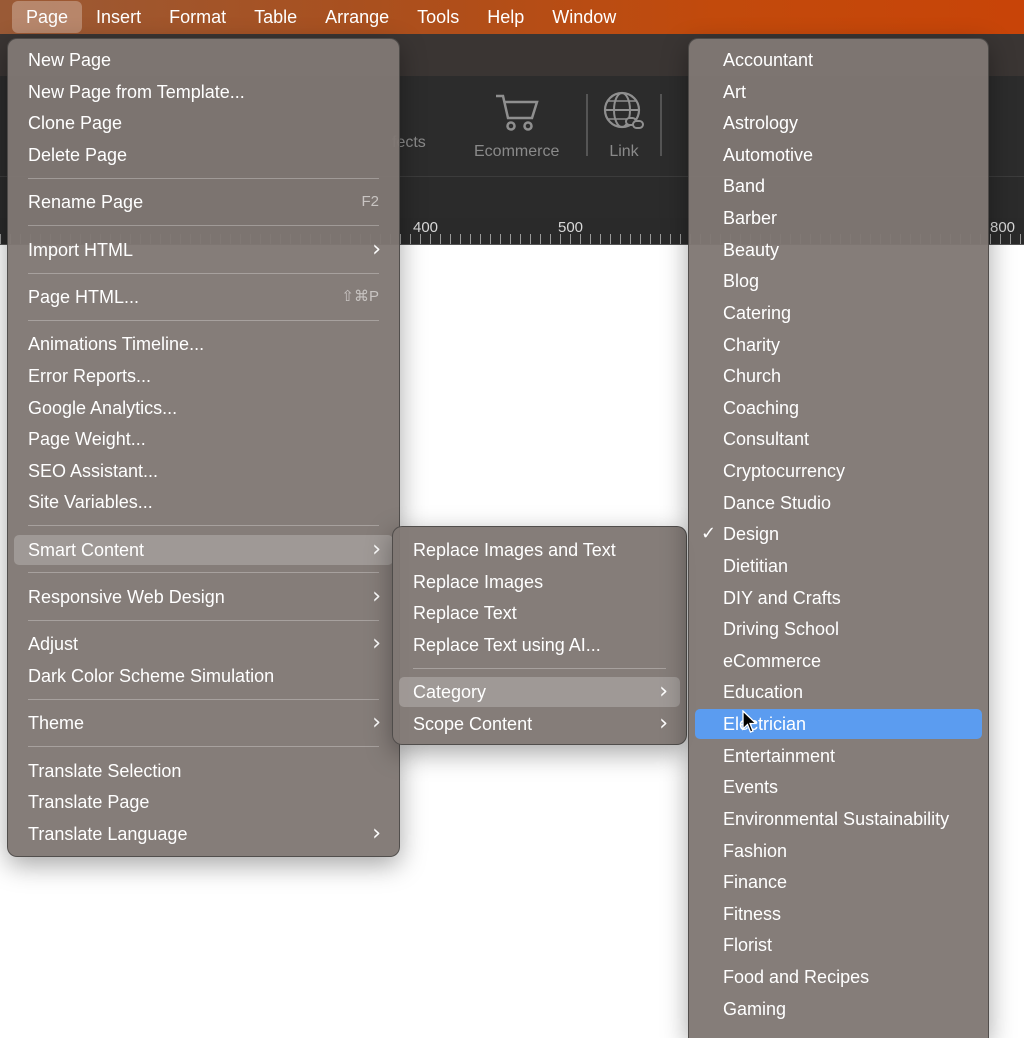 This screenshot has height=1038, width=1024. Describe the element at coordinates (539, 692) in the screenshot. I see `menu-item-category: Category ›` at that location.